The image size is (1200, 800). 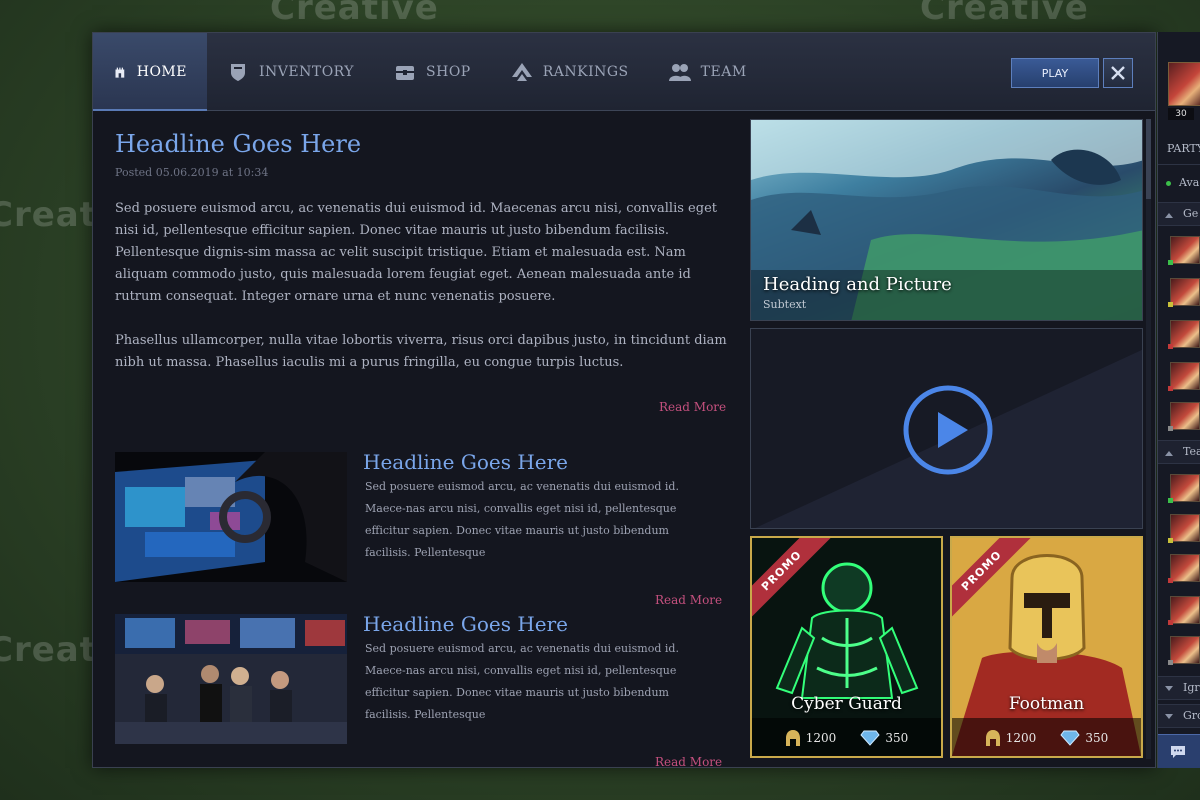 What do you see at coordinates (1189, 182) in the screenshot?
I see `available-status-label: Ava` at bounding box center [1189, 182].